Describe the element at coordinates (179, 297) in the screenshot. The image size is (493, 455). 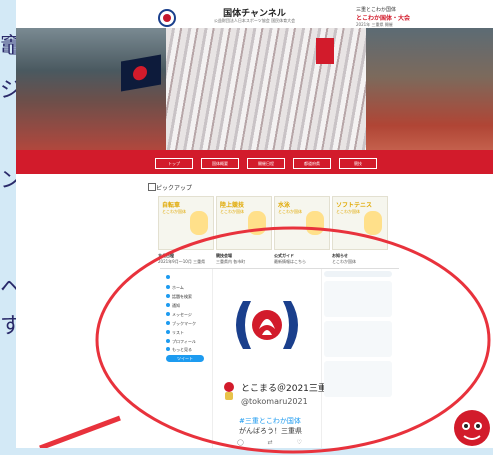
I see `tw-nav-item: 話題を検索` at that location.